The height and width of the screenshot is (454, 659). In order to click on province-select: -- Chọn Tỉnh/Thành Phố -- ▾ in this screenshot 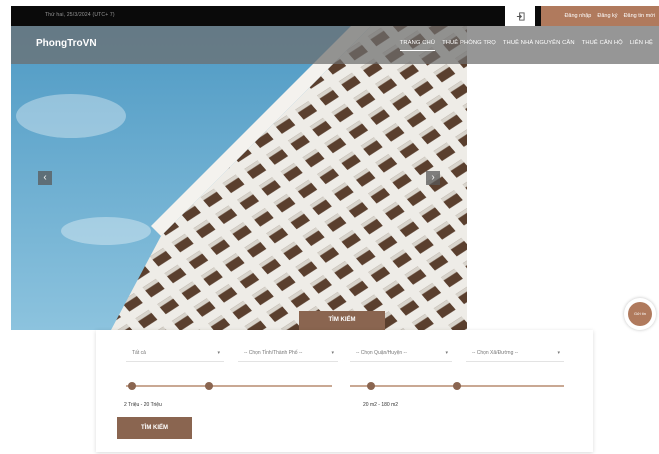, I will do `click(288, 353)`.